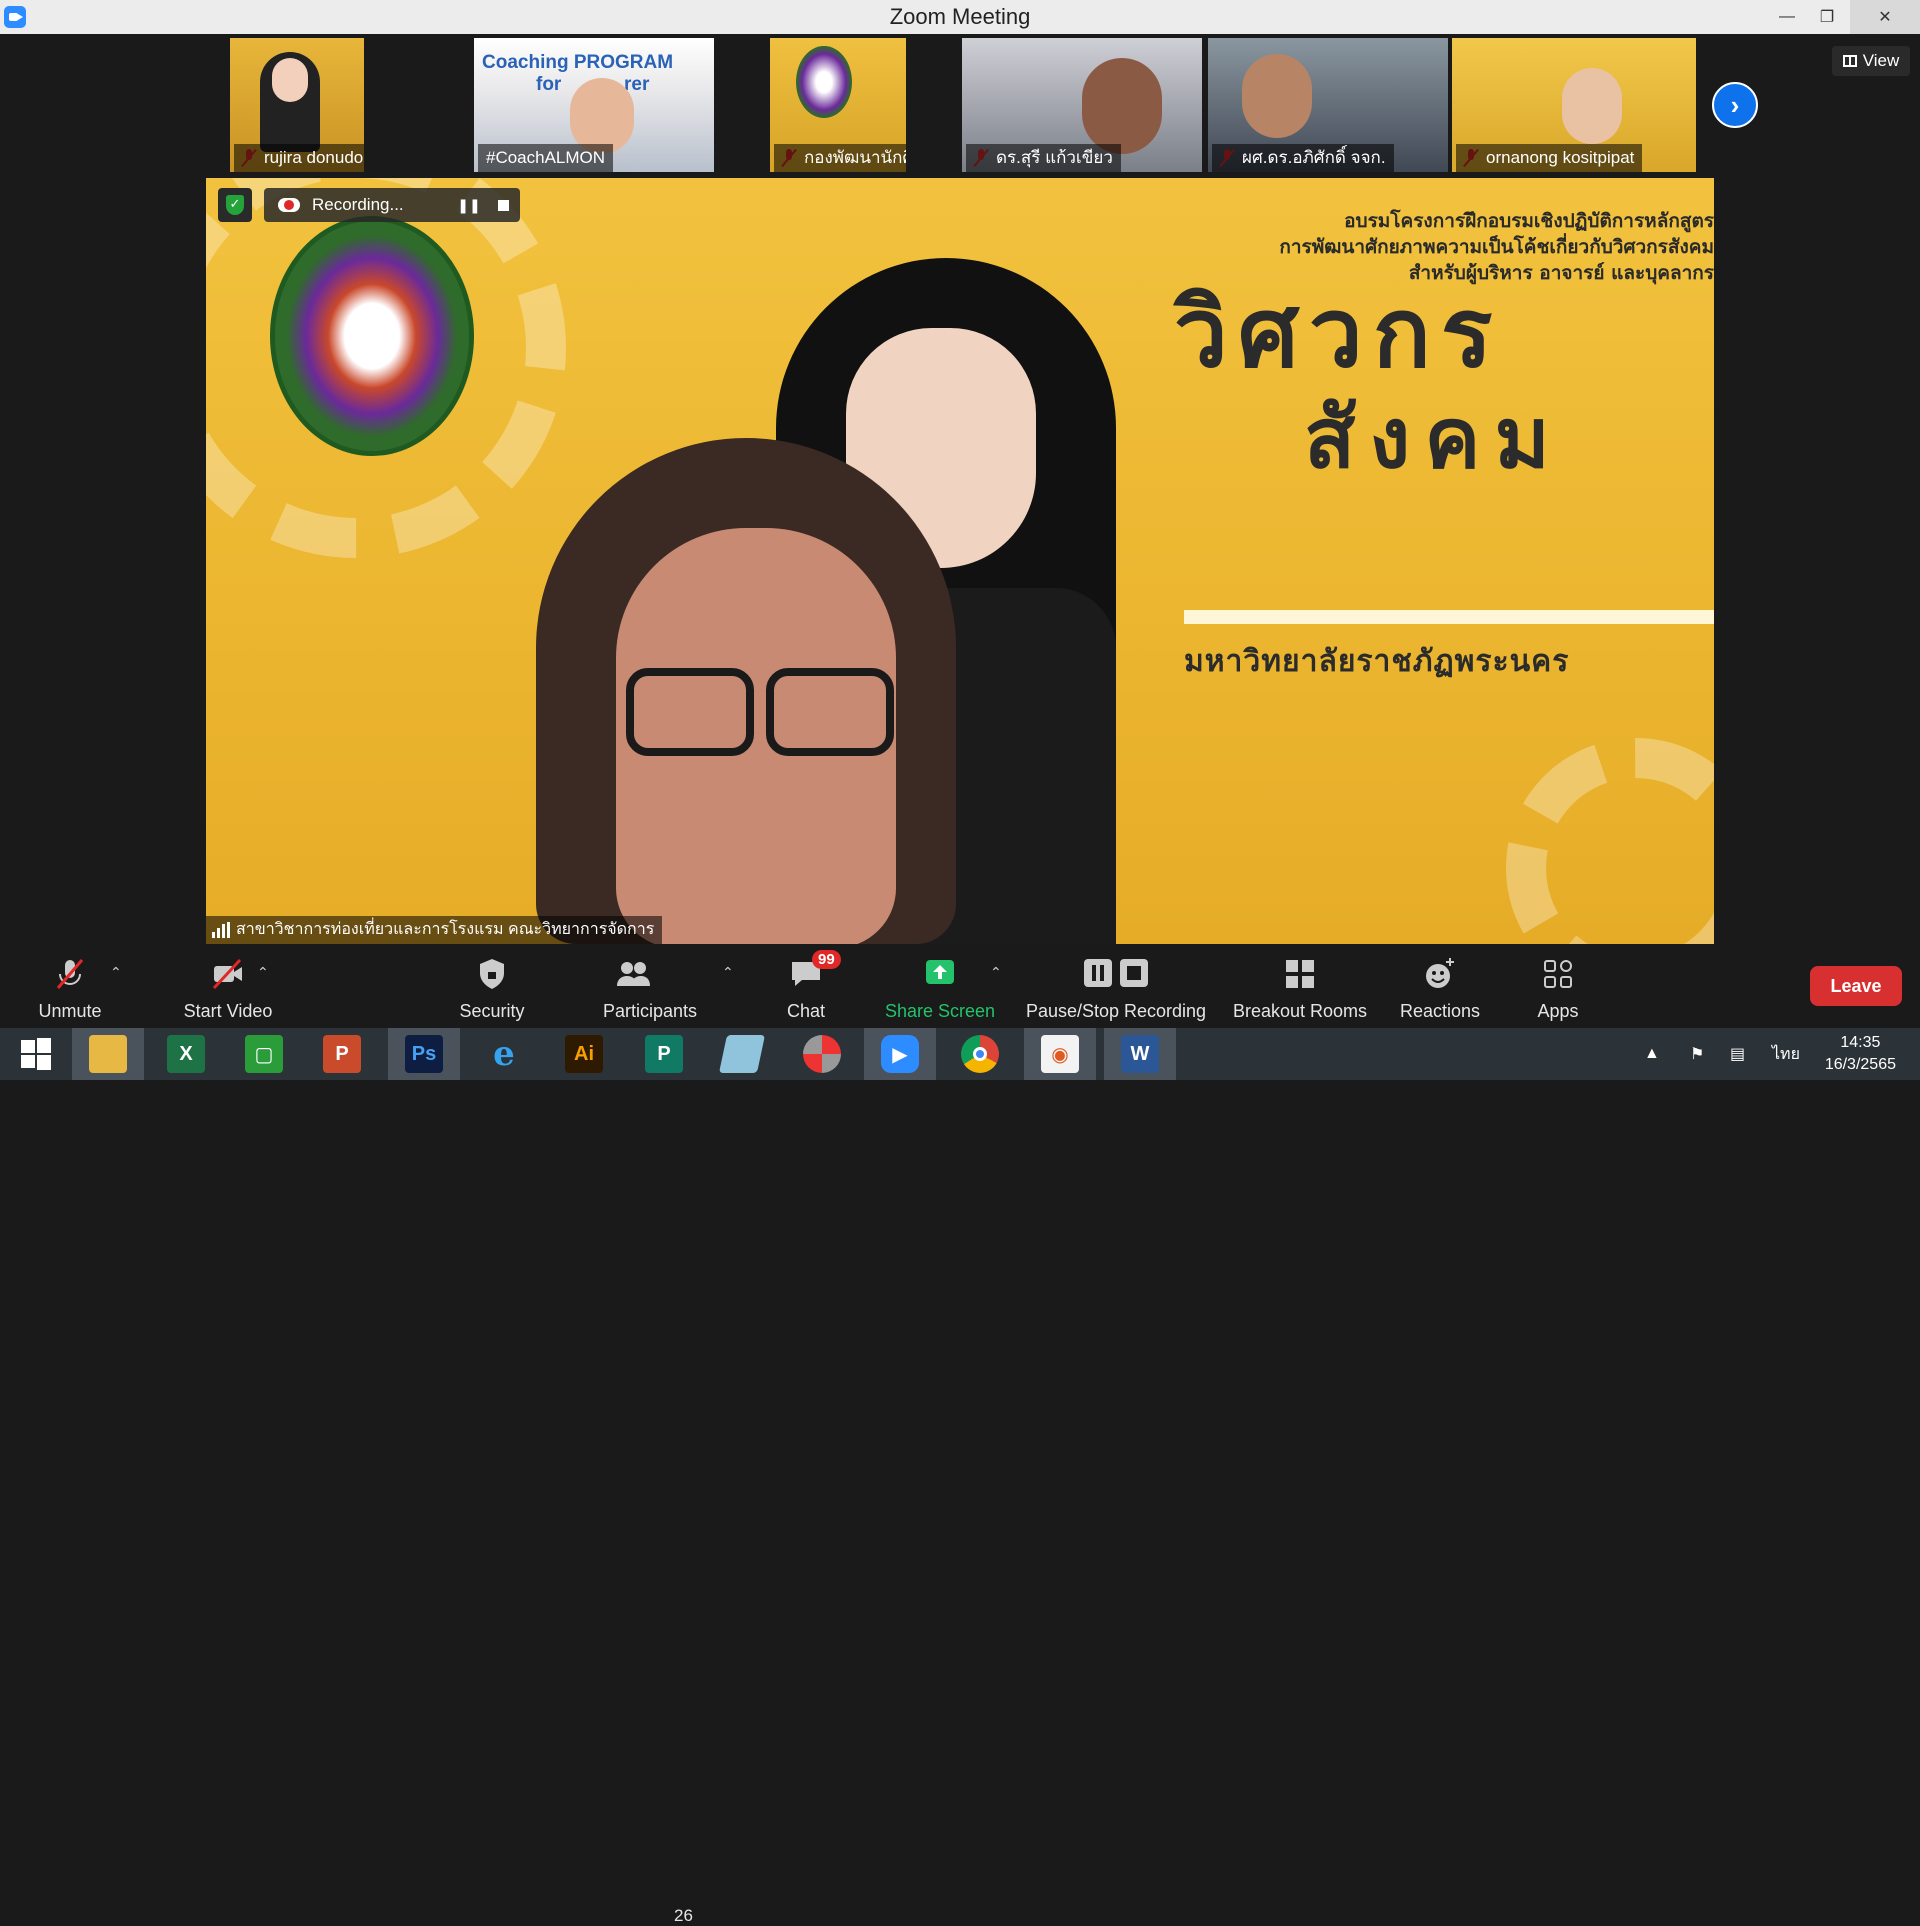  Describe the element at coordinates (1558, 974) in the screenshot. I see `apps-icon` at that location.